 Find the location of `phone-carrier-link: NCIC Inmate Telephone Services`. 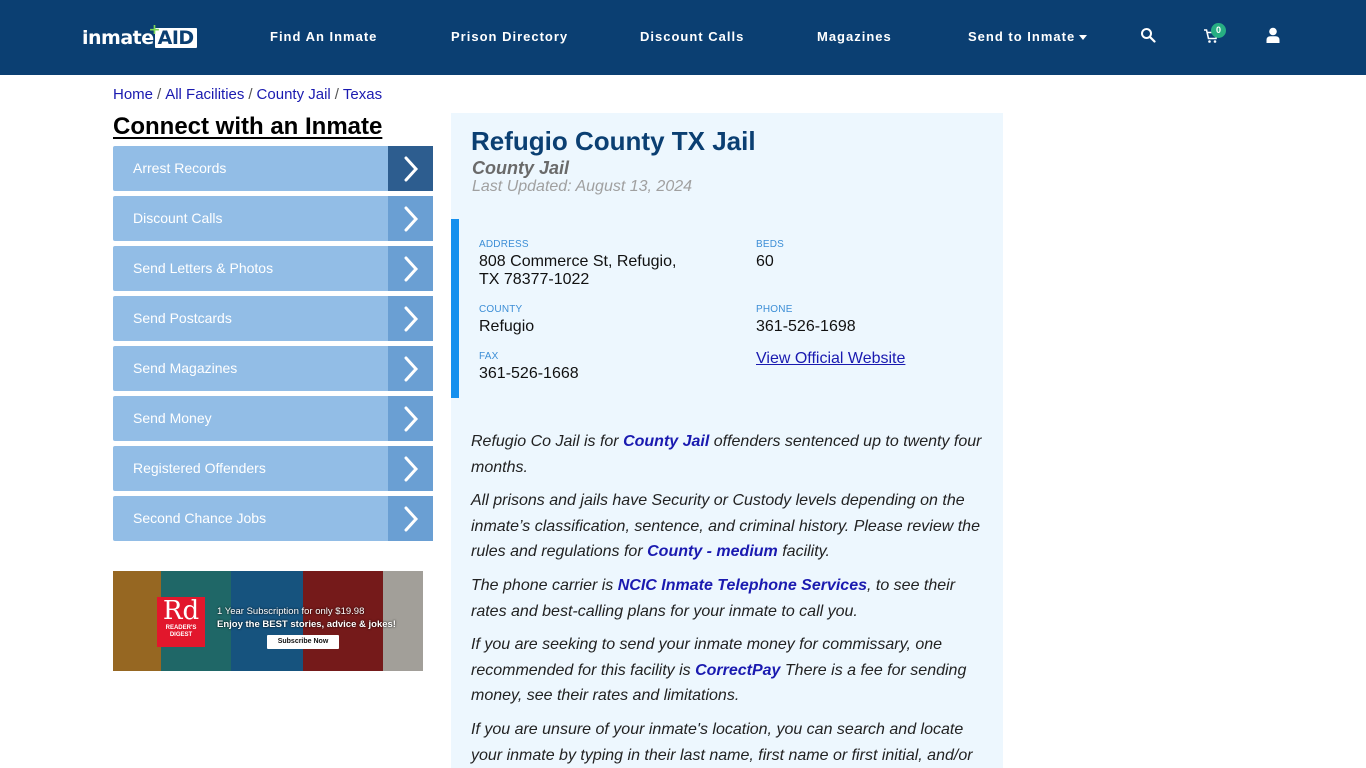

phone-carrier-link: NCIC Inmate Telephone Services is located at coordinates (742, 585).